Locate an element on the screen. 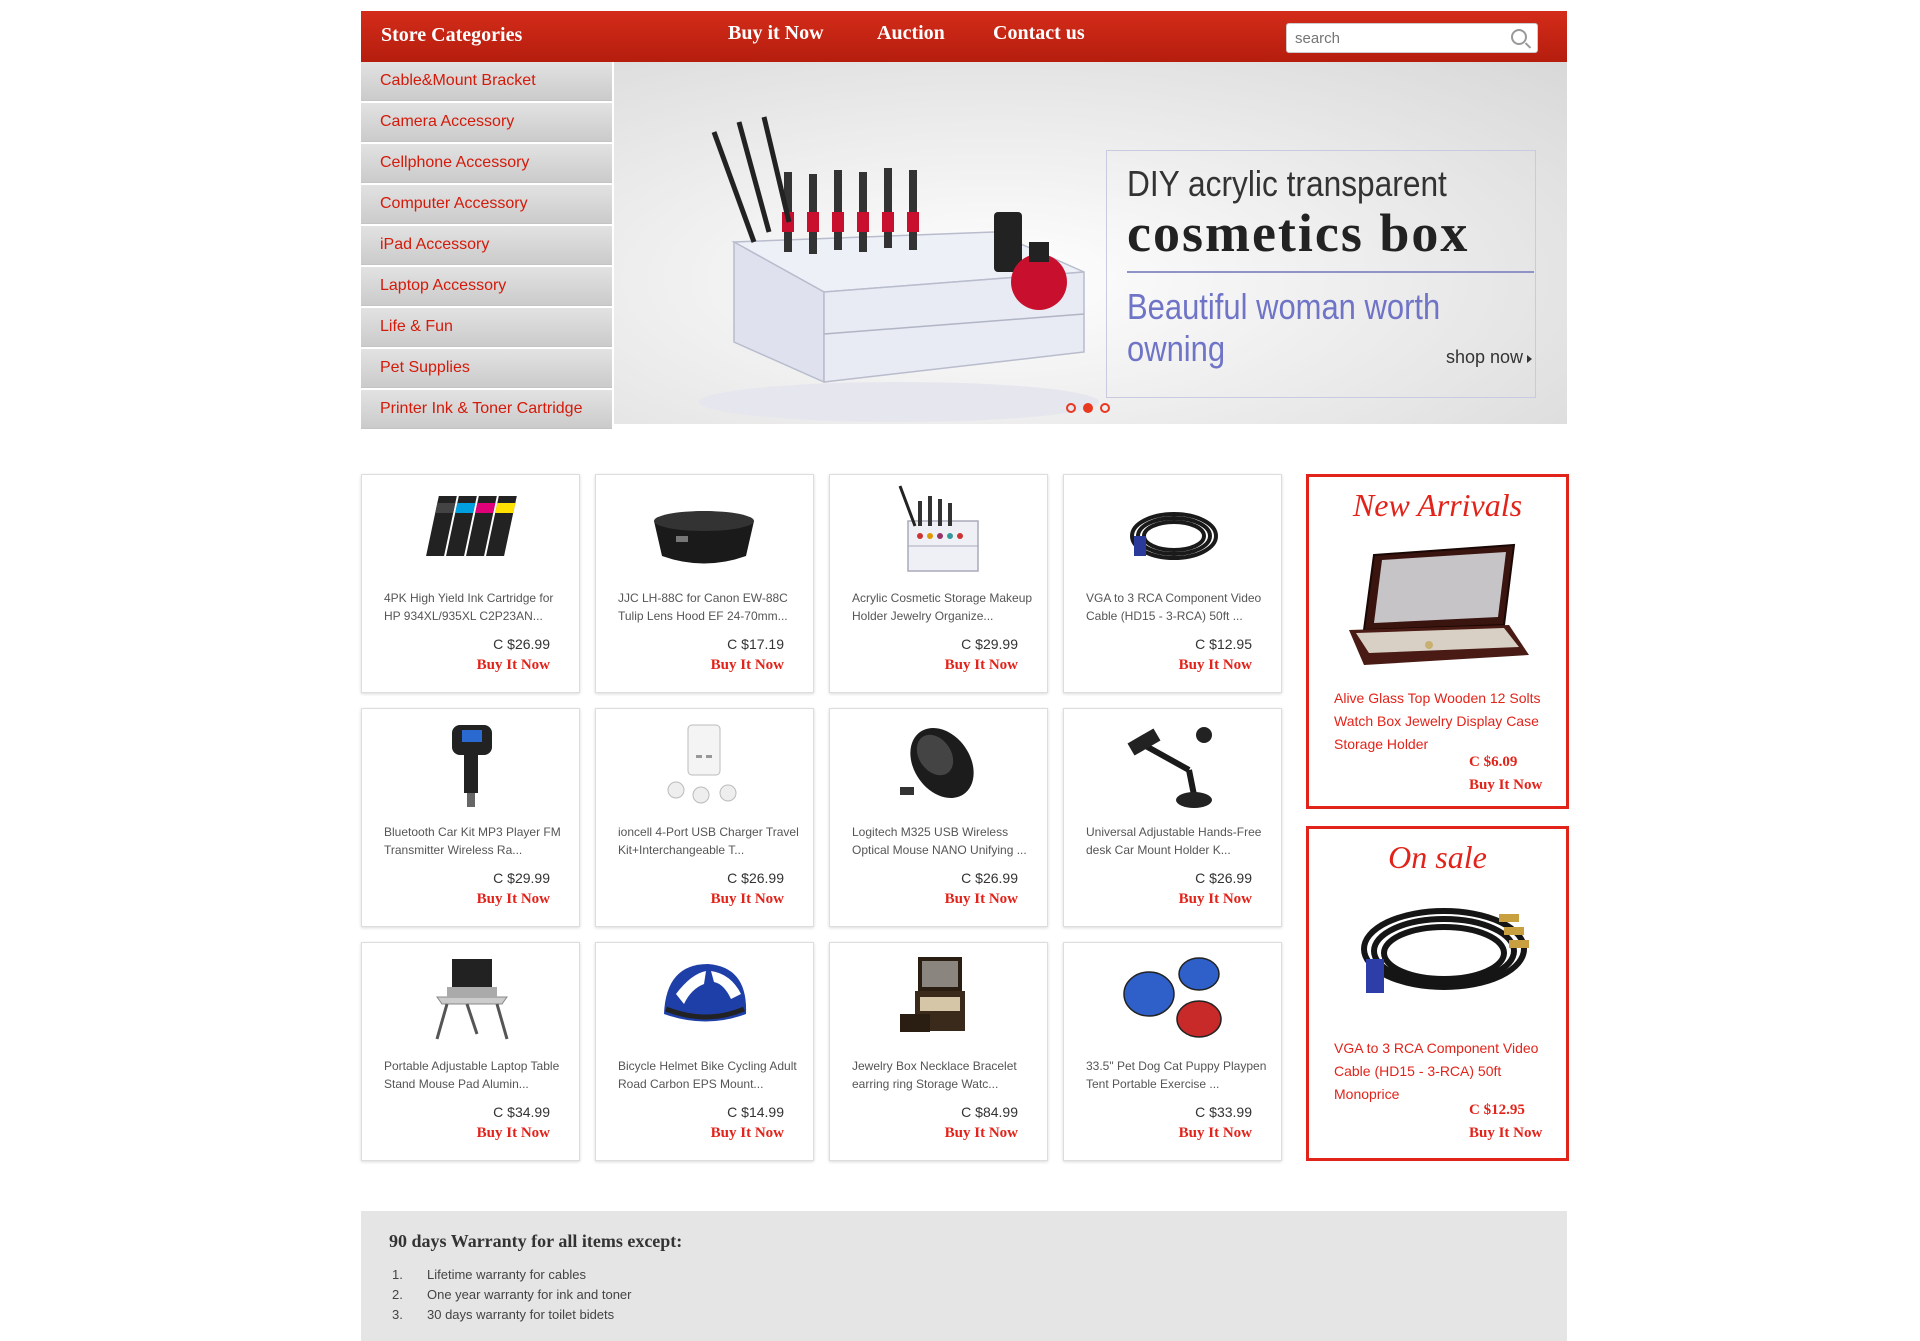 The width and height of the screenshot is (1920, 1341). sidebar-item-life-fun: Life & Fun is located at coordinates (486, 327).